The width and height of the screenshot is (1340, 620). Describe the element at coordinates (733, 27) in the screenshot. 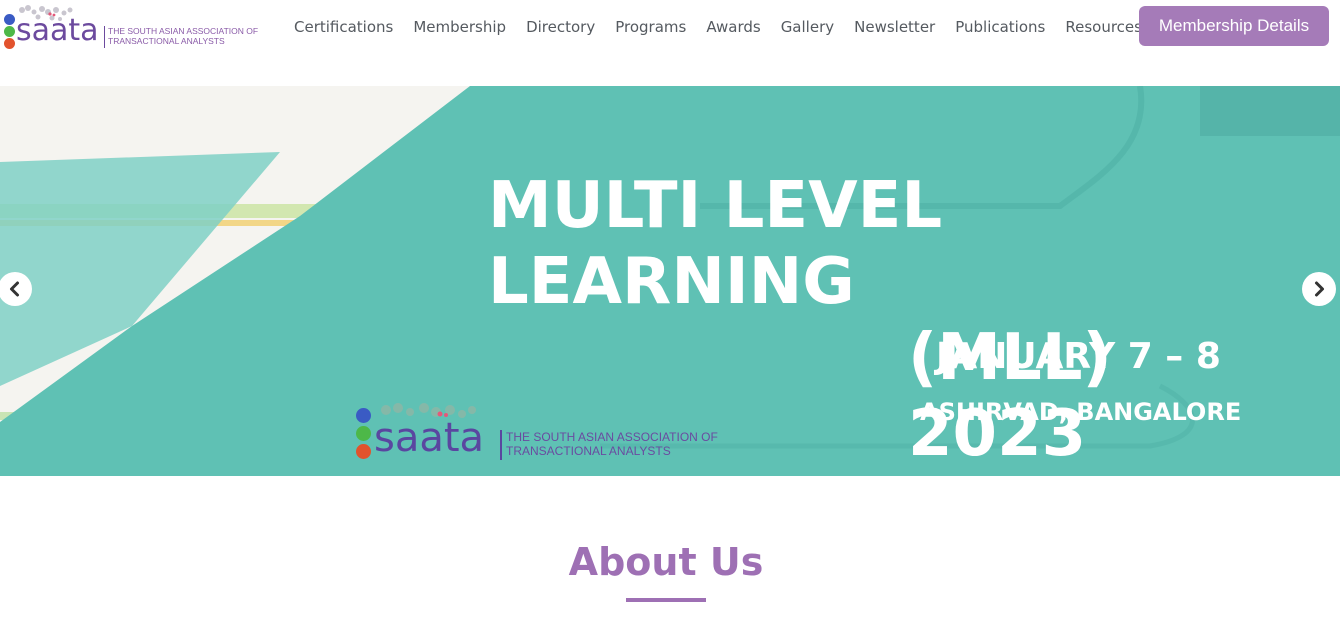

I see `nav-item-awards: Awards` at that location.